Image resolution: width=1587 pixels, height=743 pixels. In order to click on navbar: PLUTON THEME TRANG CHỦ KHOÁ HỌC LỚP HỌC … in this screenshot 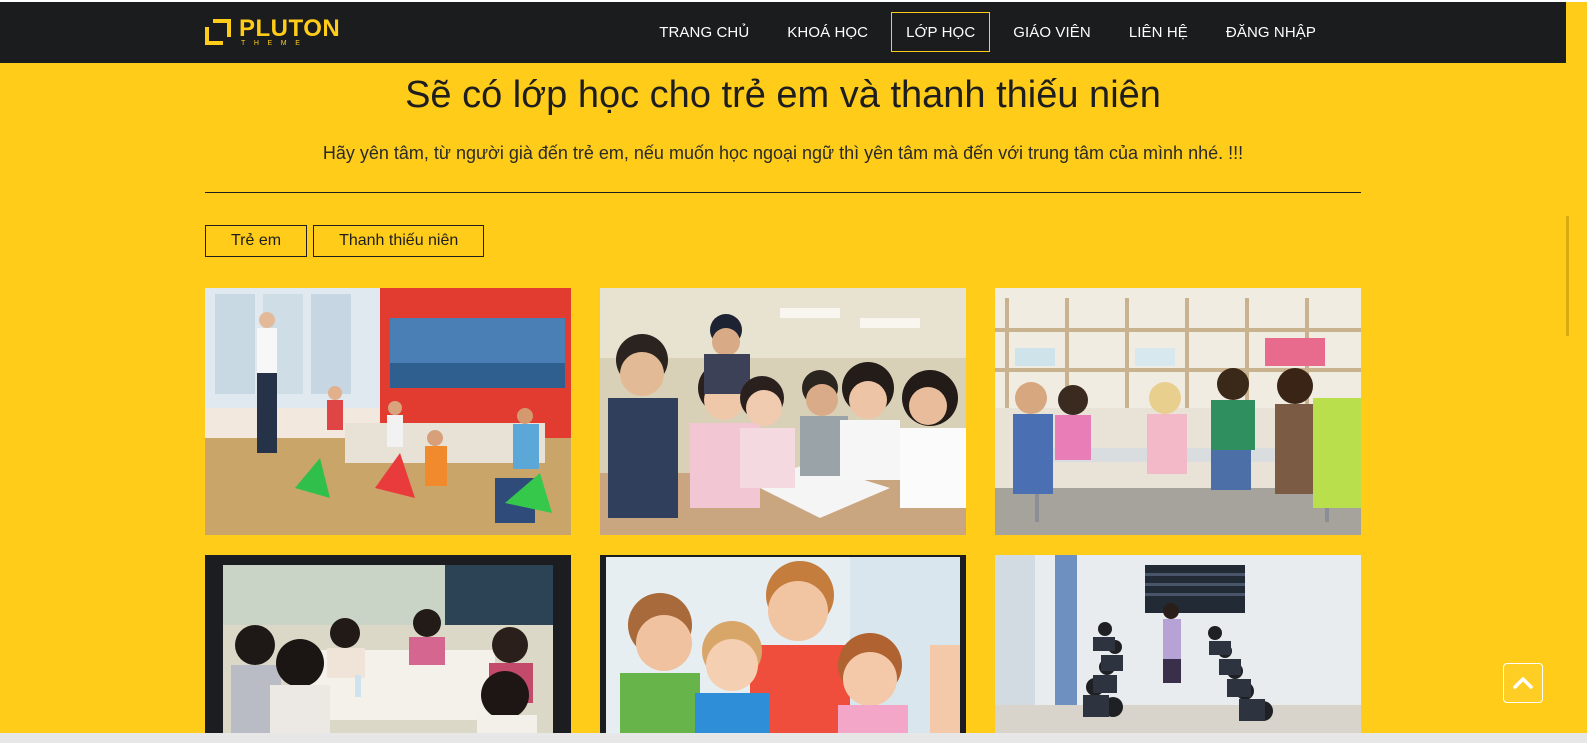, I will do `click(783, 32)`.